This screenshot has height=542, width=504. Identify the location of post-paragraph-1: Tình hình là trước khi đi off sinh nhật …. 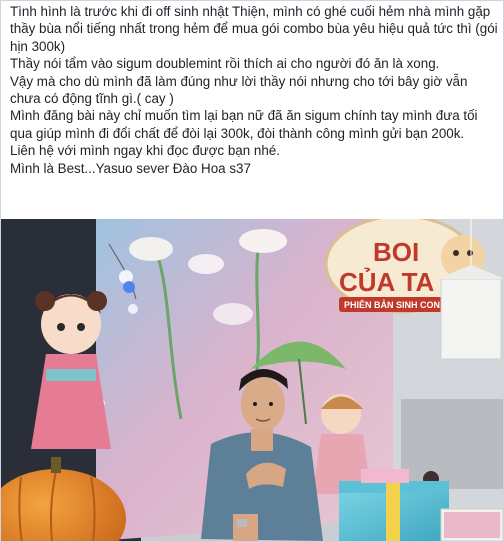
(254, 29).